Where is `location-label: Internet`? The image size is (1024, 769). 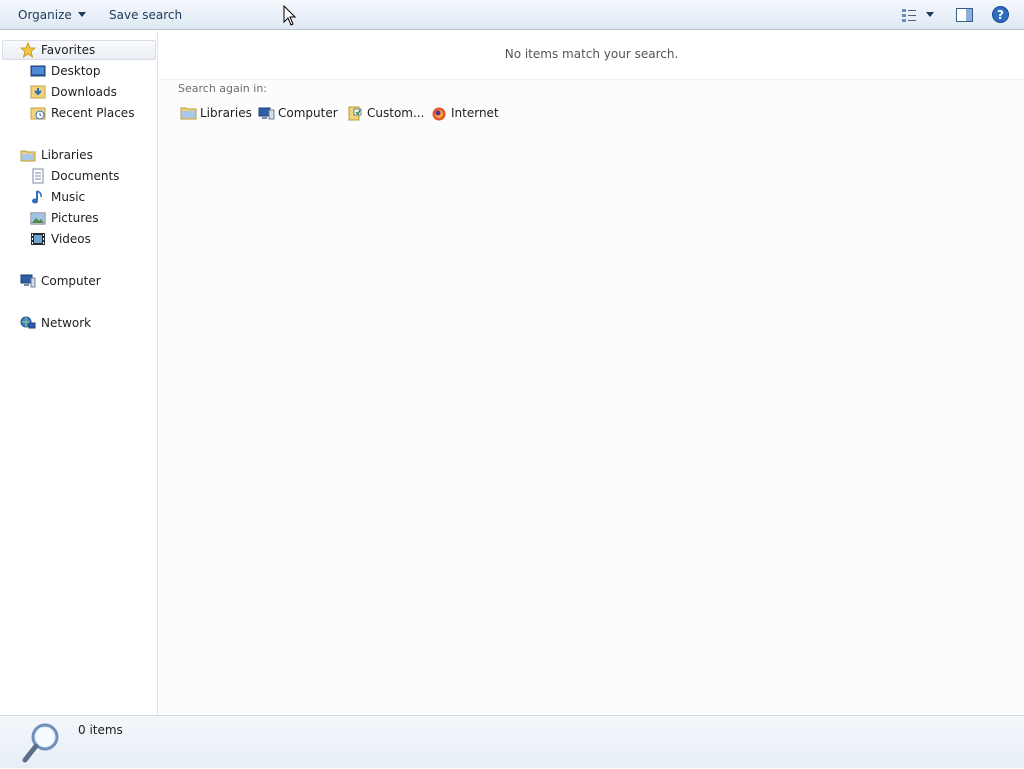
location-label: Internet is located at coordinates (475, 113).